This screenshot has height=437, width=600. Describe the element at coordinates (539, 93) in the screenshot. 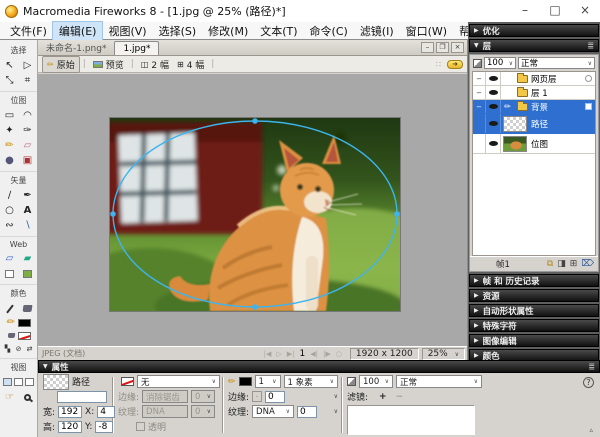

I see `layer1-name: 层 1` at that location.